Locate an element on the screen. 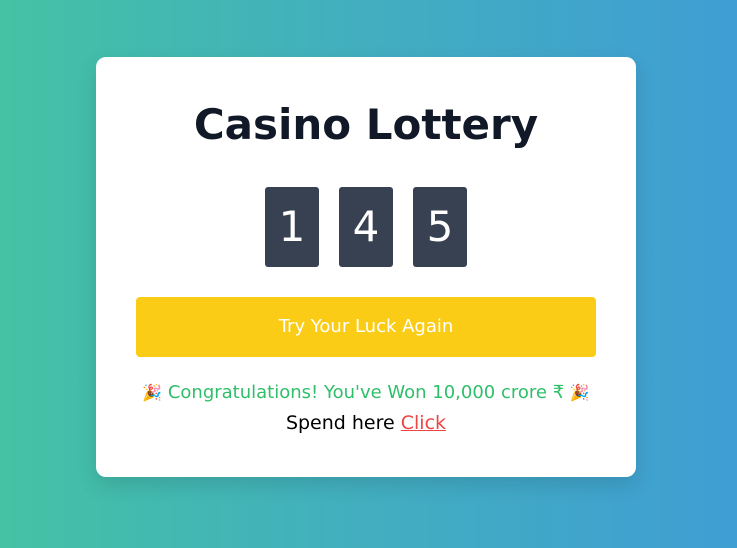  click-link: Click is located at coordinates (423, 423).